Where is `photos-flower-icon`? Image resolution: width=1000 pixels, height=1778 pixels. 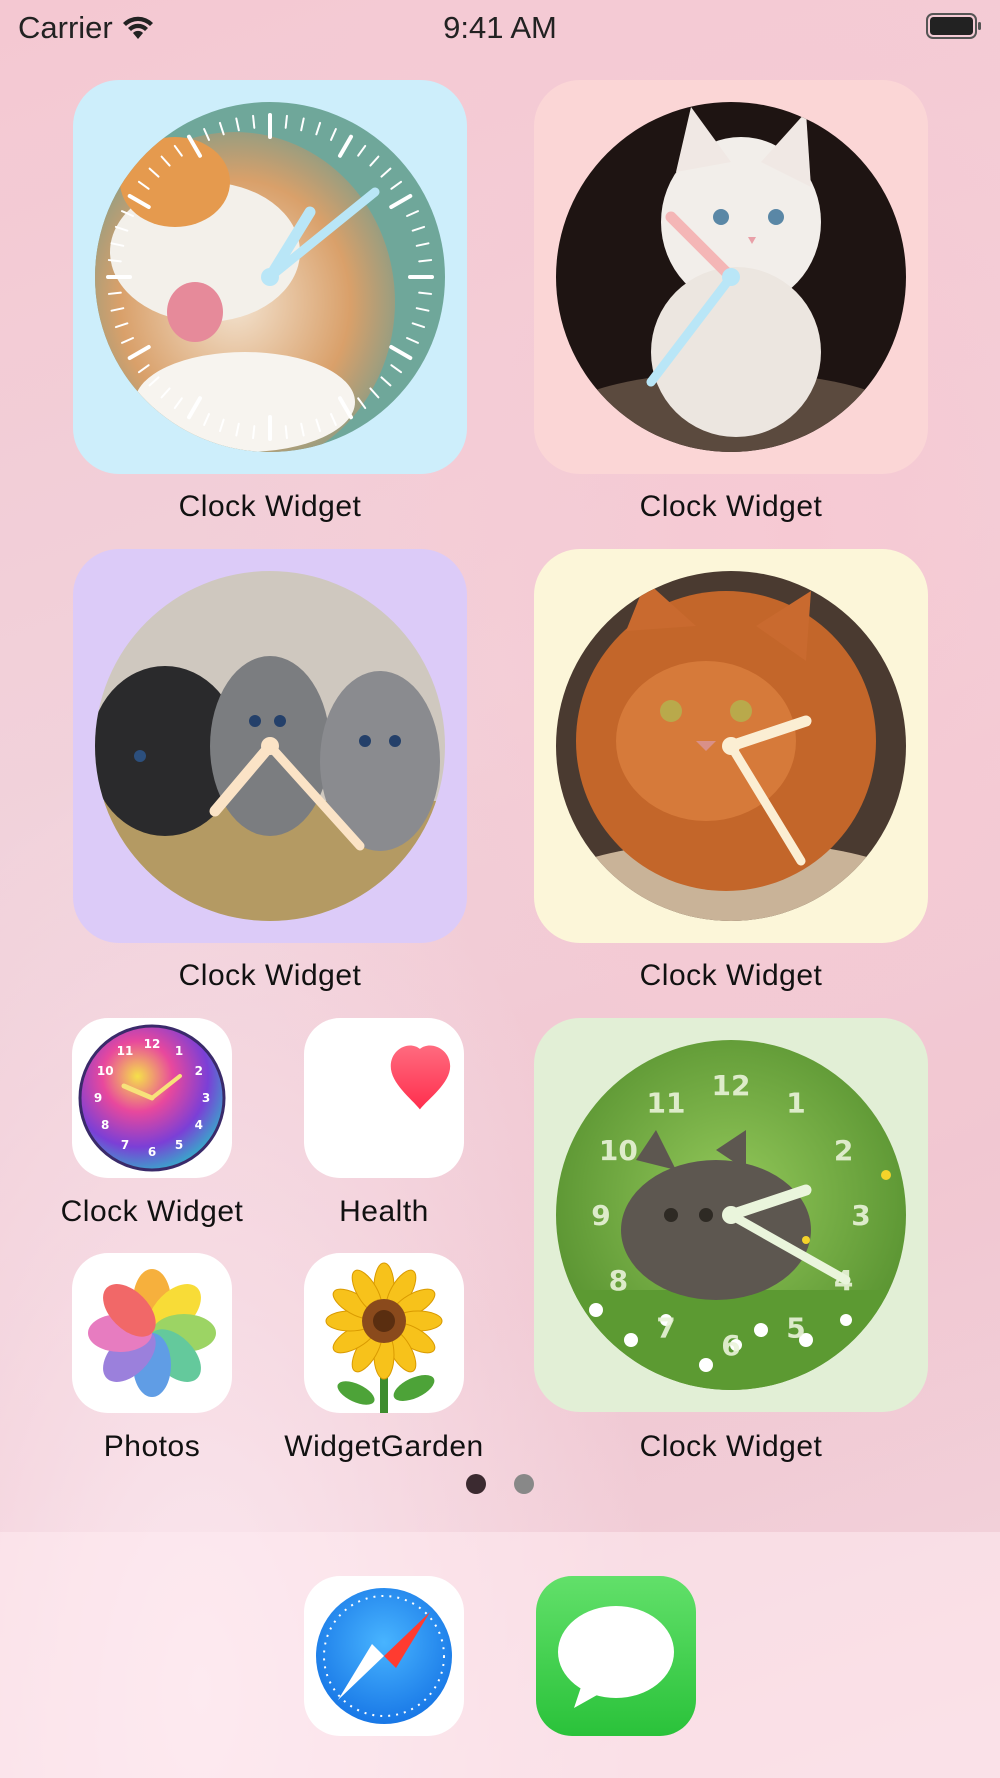 photos-flower-icon is located at coordinates (152, 1333).